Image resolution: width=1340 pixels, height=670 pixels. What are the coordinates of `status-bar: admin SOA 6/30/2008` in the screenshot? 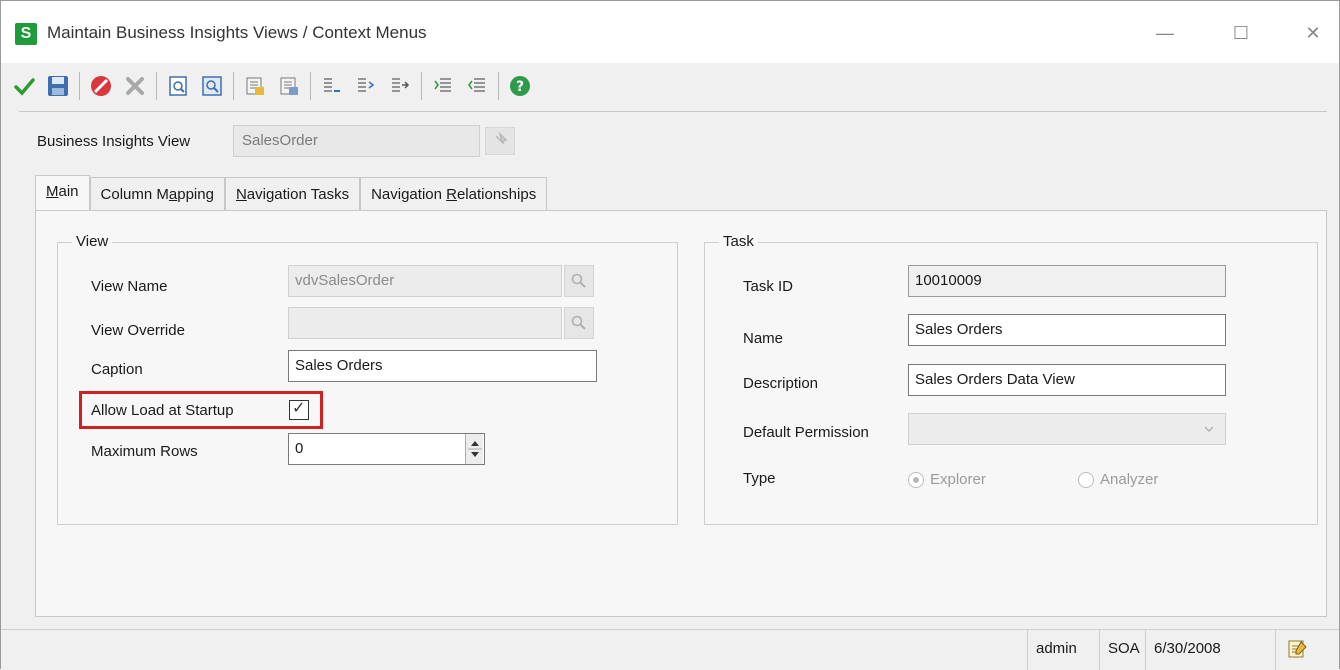 It's located at (670, 649).